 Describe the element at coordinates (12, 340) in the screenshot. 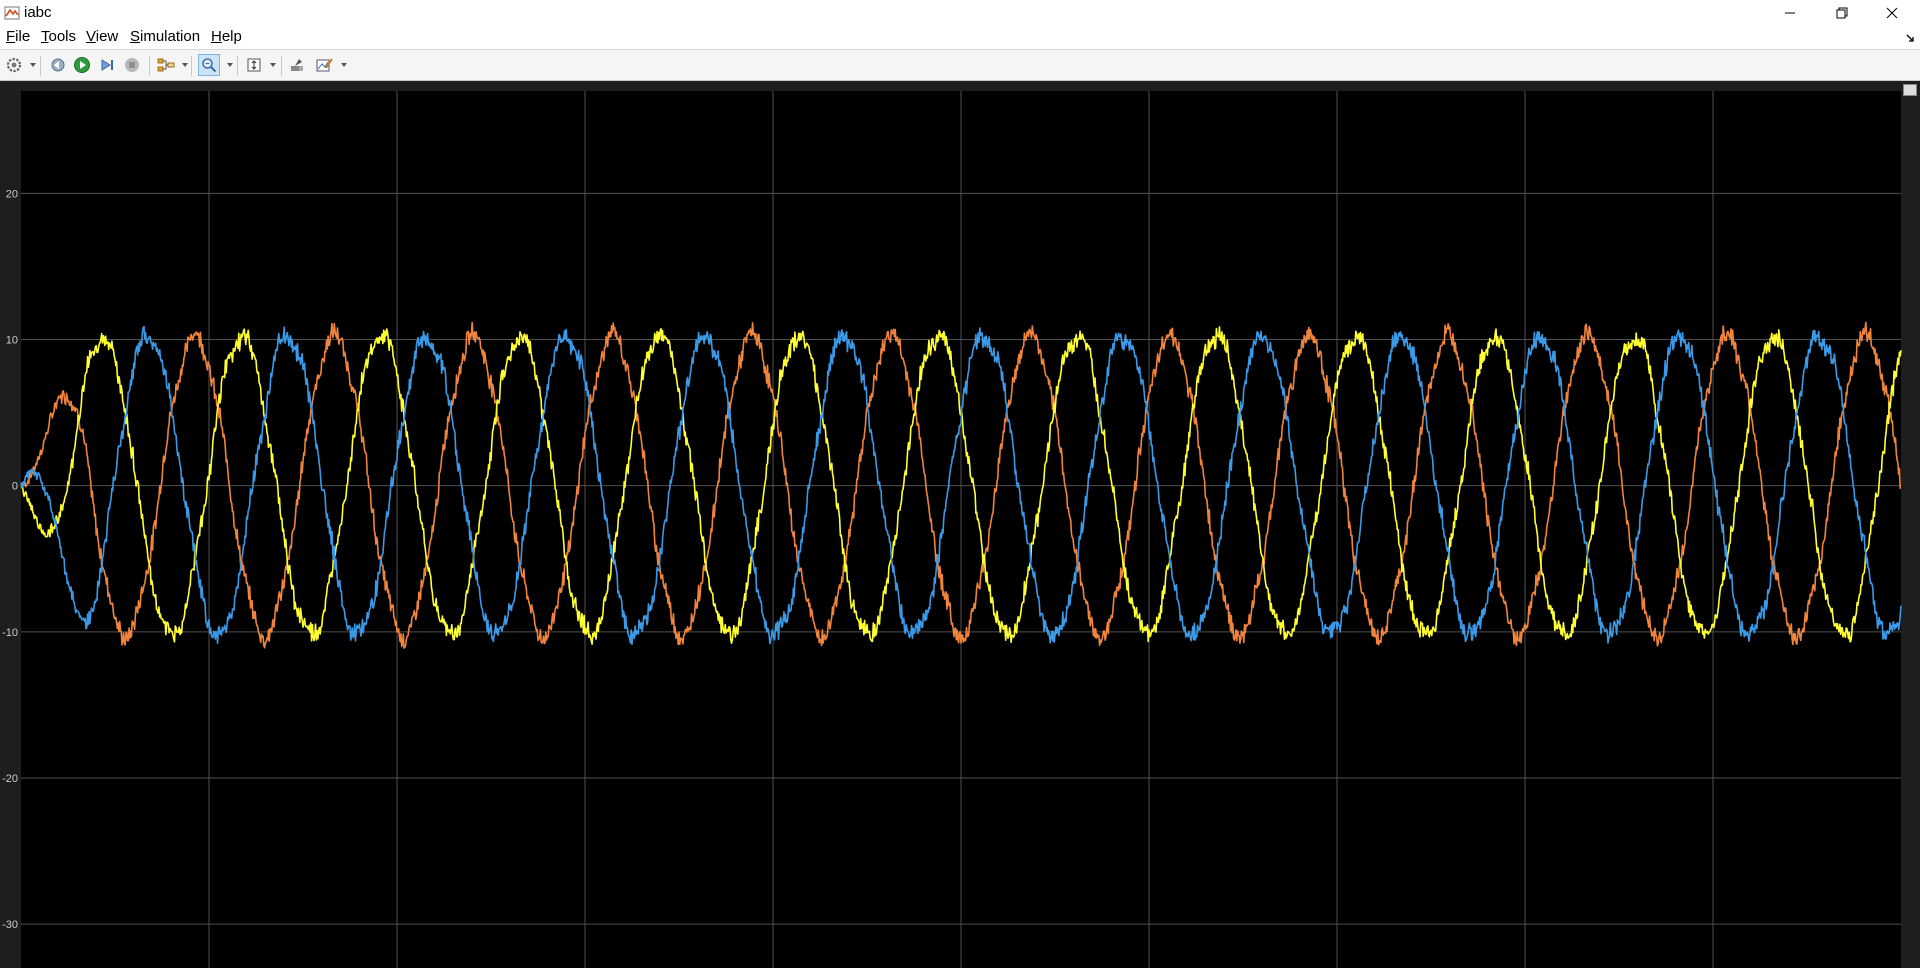

I see `y-tick-label: 10` at that location.